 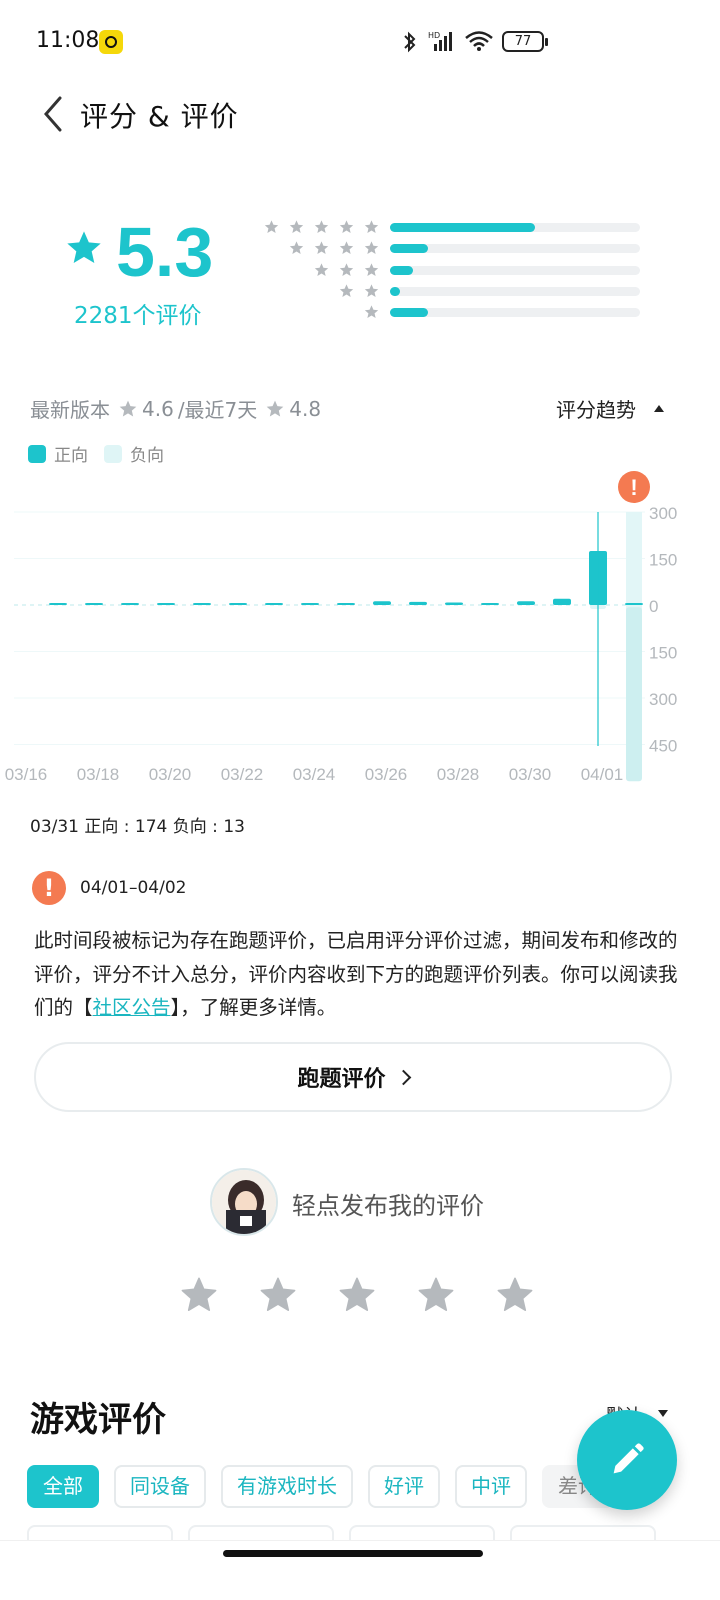 I want to click on latest-version-label: 最新版本, so click(x=70, y=410).